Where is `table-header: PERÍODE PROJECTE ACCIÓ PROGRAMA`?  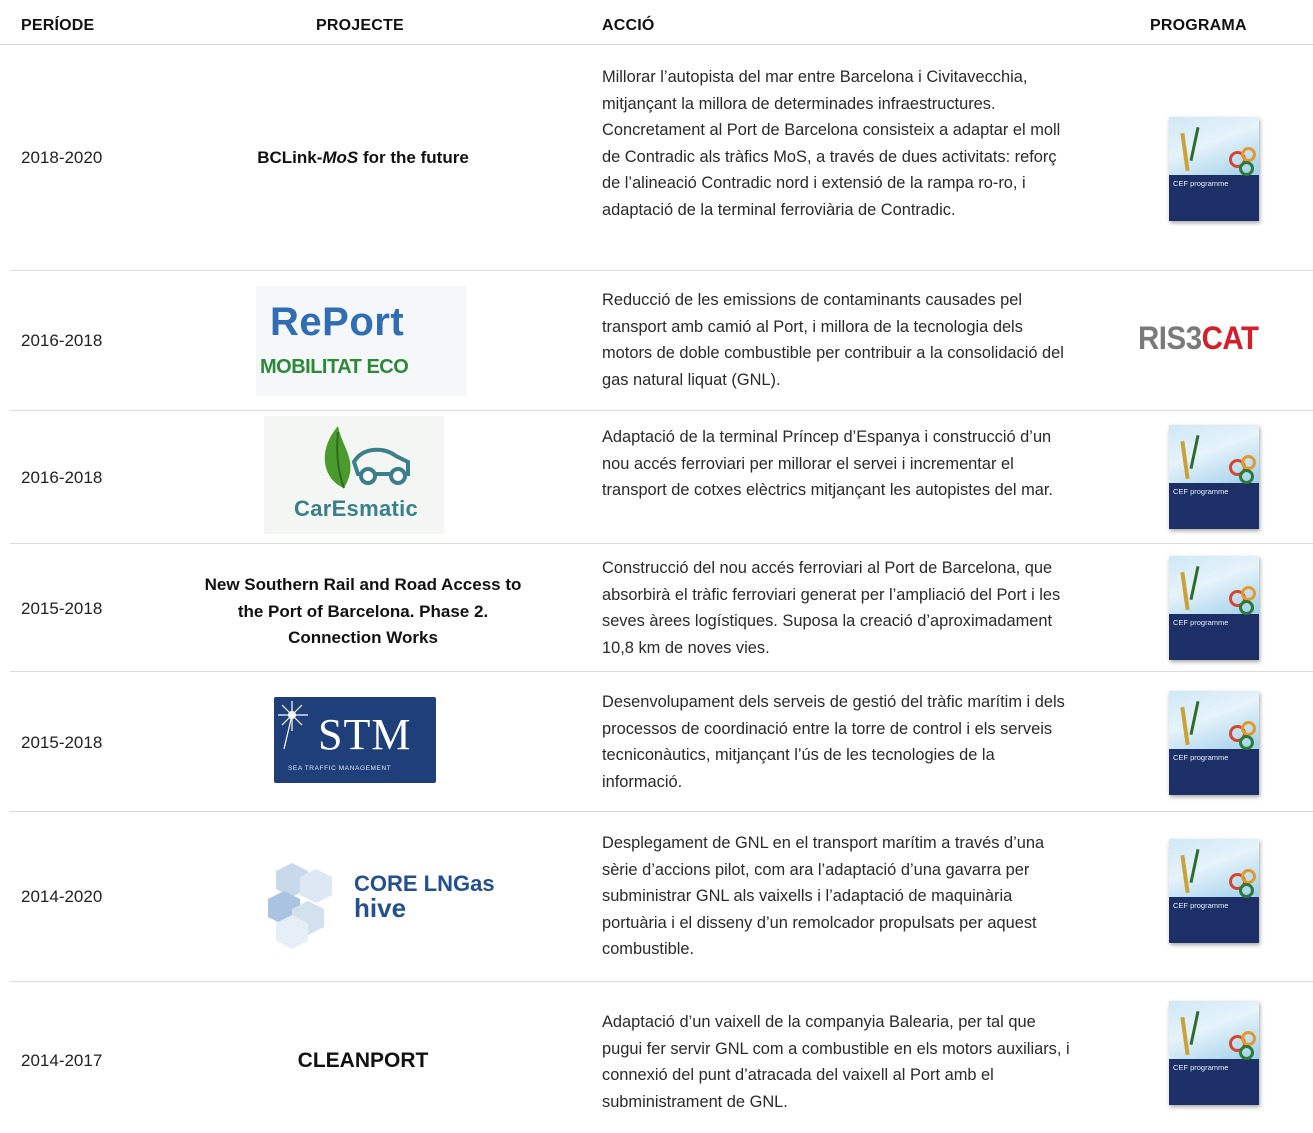
table-header: PERÍODE PROJECTE ACCIÓ PROGRAMA is located at coordinates (656, 22).